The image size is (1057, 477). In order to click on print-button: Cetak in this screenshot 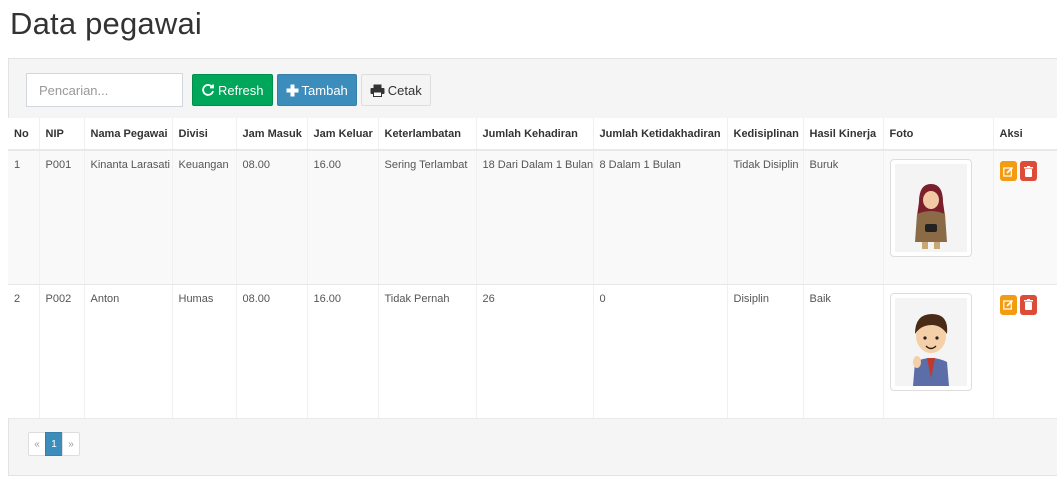, I will do `click(395, 90)`.